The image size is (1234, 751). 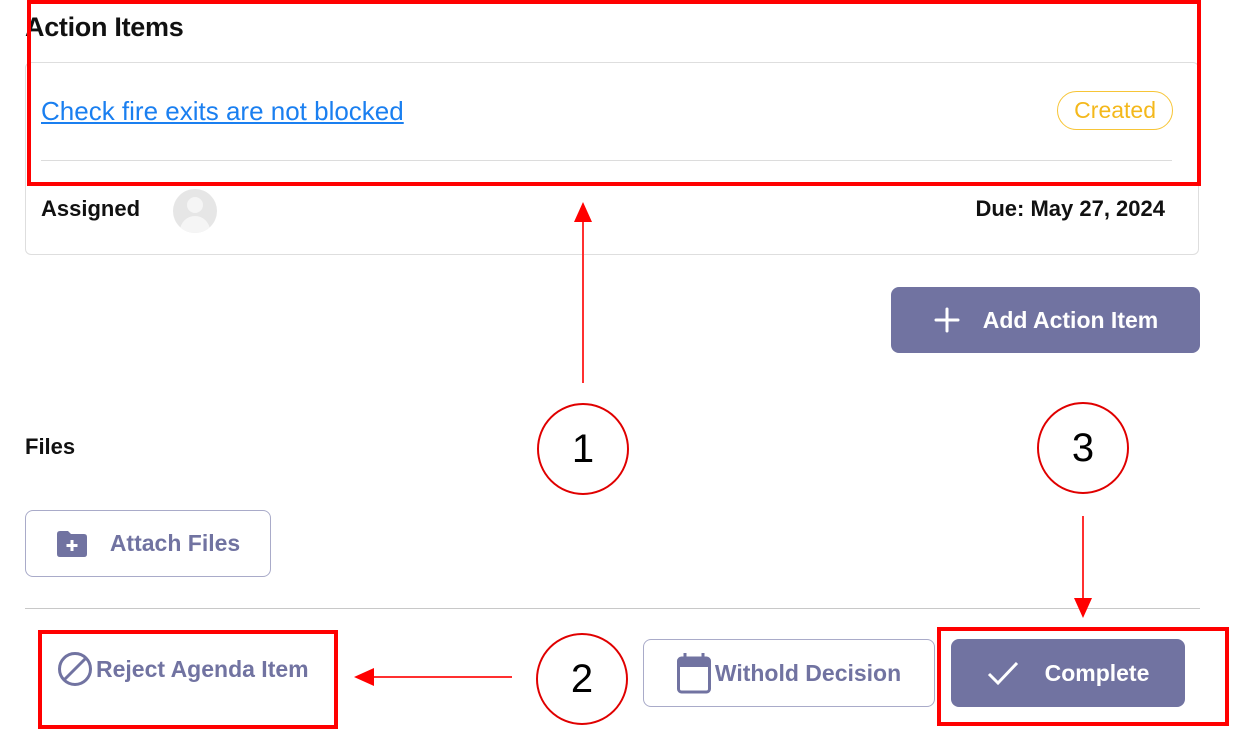 What do you see at coordinates (1070, 319) in the screenshot?
I see `add-action-item-label: Add Action Item` at bounding box center [1070, 319].